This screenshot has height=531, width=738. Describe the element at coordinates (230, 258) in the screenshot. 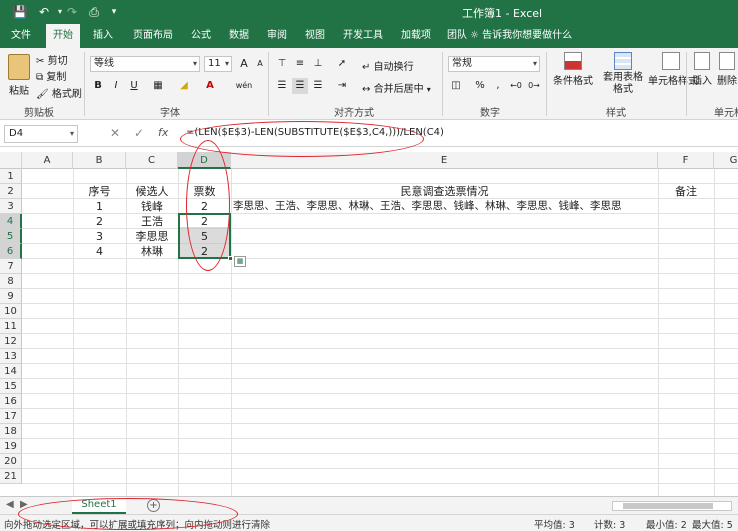

I see `fill-handle` at that location.